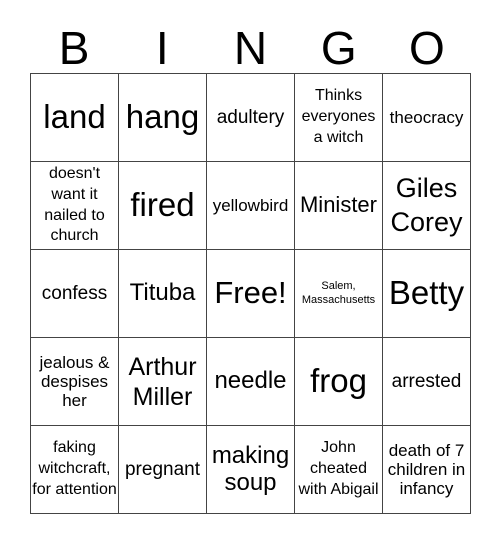 The width and height of the screenshot is (500, 544). I want to click on header-letter-n: N, so click(250, 48).